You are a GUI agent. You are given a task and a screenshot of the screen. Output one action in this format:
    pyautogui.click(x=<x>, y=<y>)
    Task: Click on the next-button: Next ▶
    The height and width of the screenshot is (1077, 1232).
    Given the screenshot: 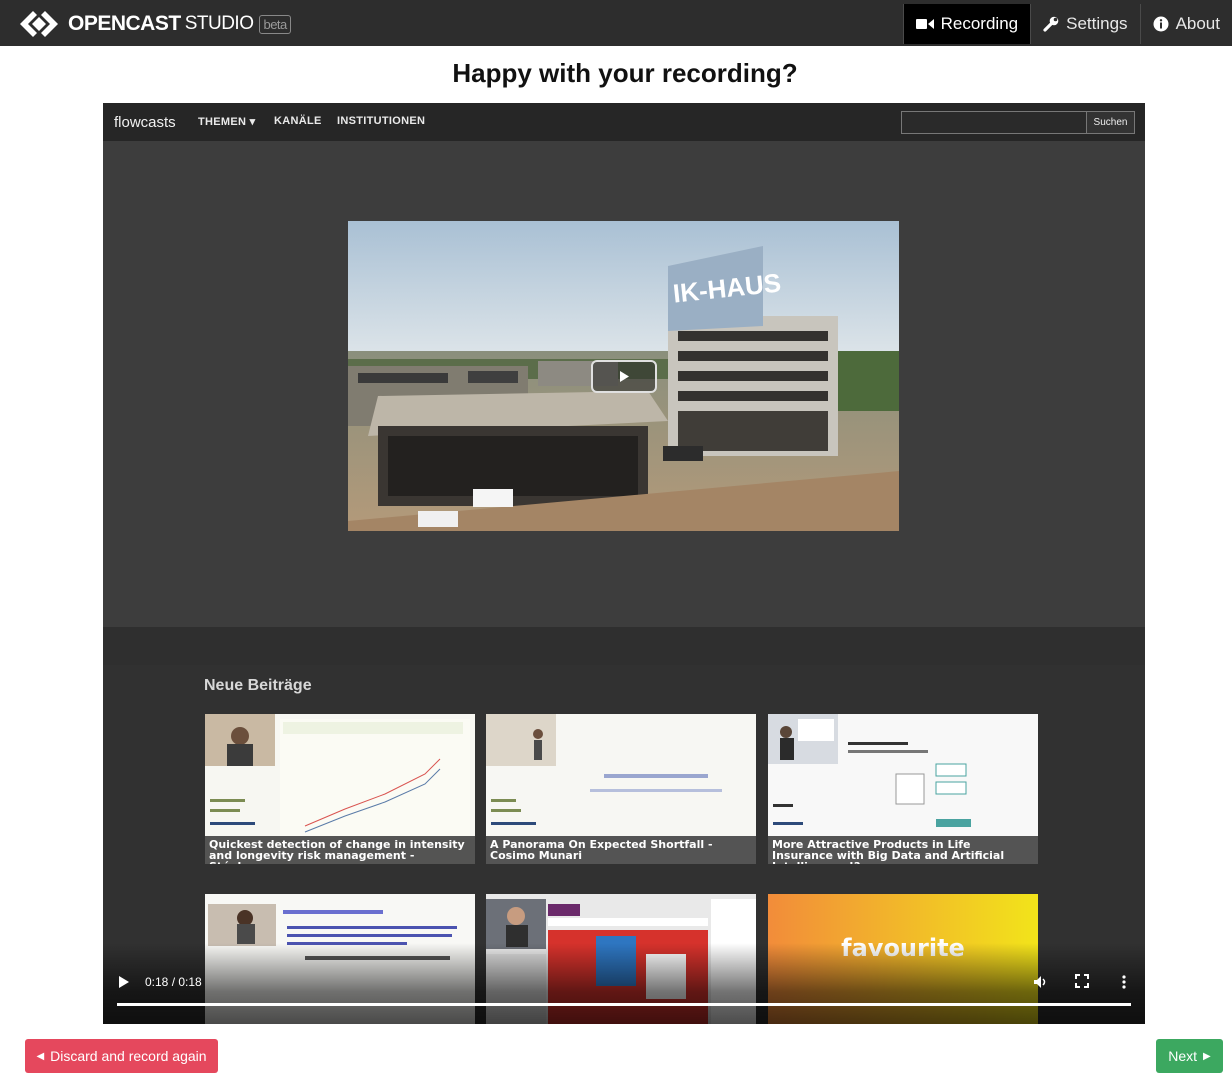 What is the action you would take?
    pyautogui.click(x=1189, y=1056)
    